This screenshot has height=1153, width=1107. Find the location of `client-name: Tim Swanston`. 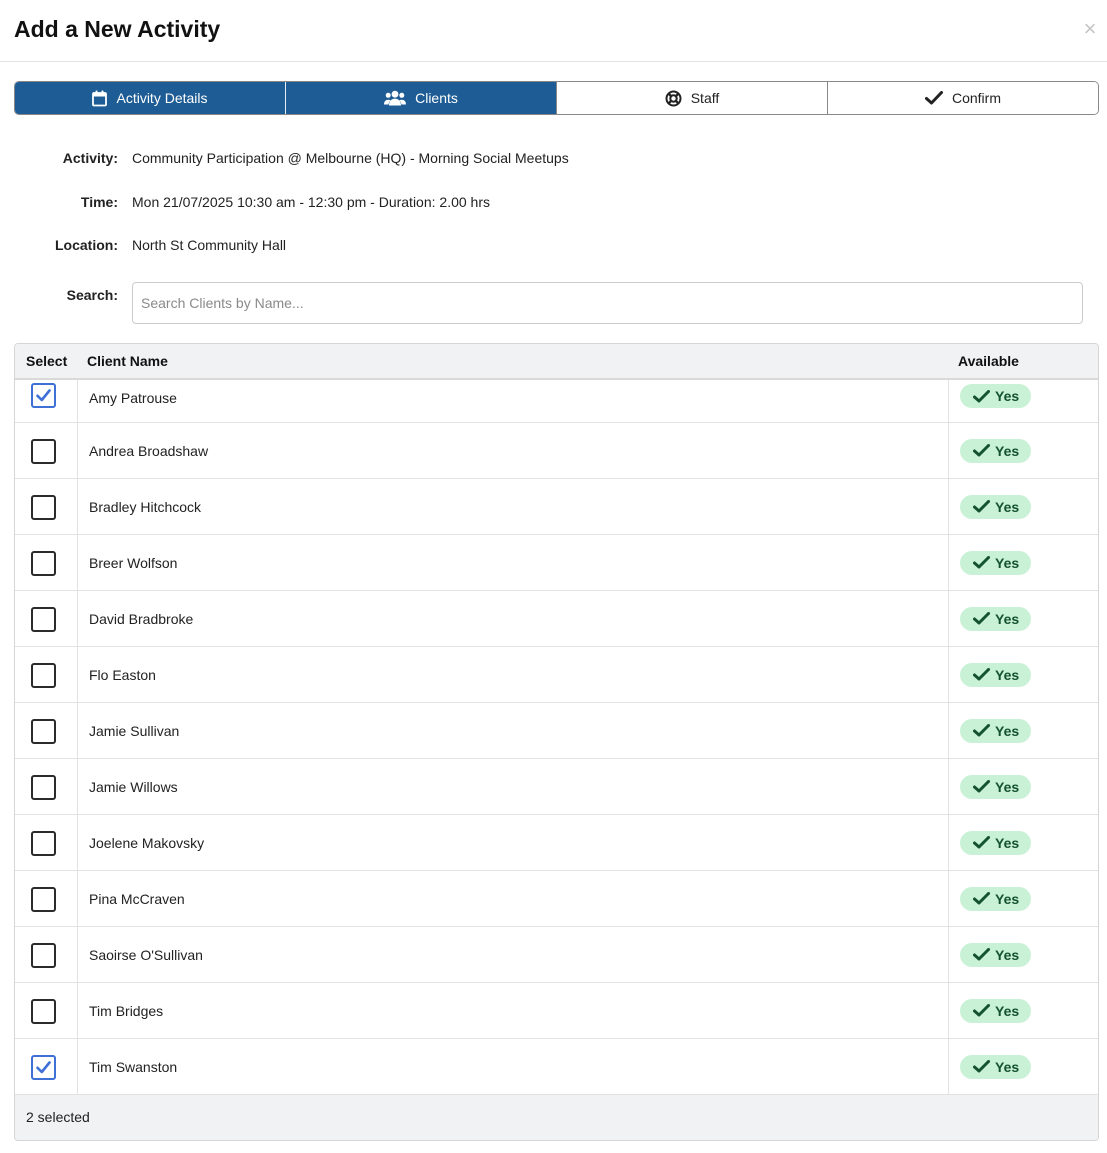

client-name: Tim Swanston is located at coordinates (133, 1066).